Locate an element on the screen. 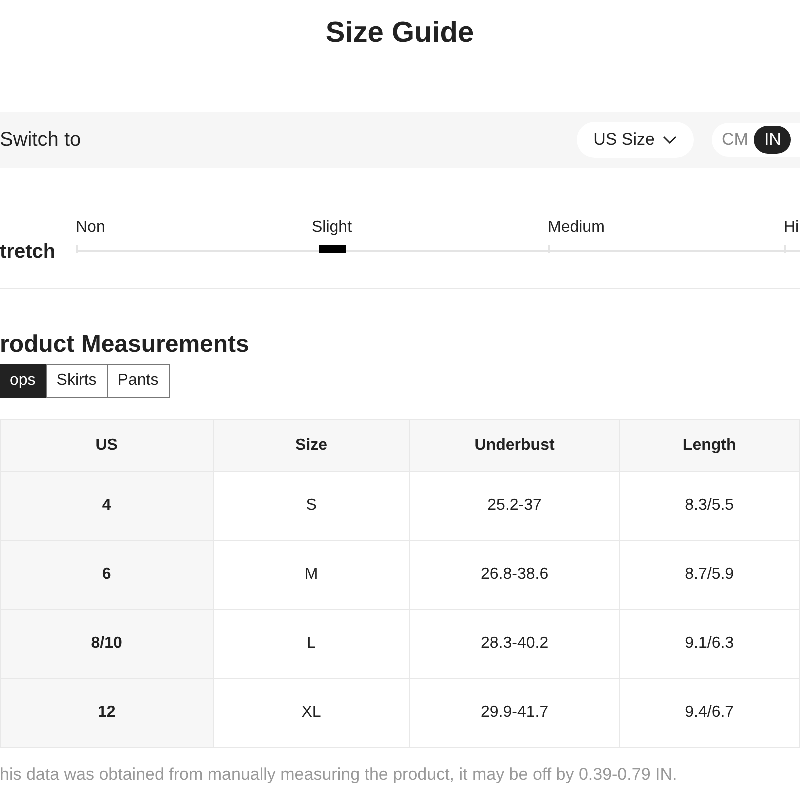  stretch-level-label: Slight is located at coordinates (332, 227).